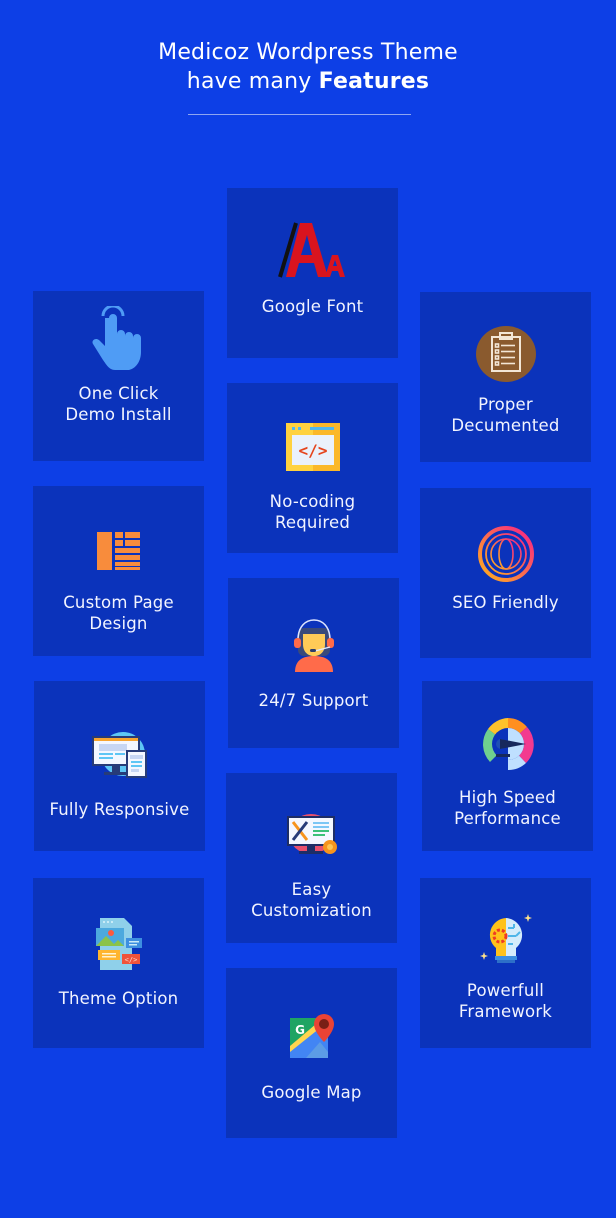 The width and height of the screenshot is (616, 1218). What do you see at coordinates (118, 376) in the screenshot?
I see `feature-card-one-click-demo: One Click Demo Install` at bounding box center [118, 376].